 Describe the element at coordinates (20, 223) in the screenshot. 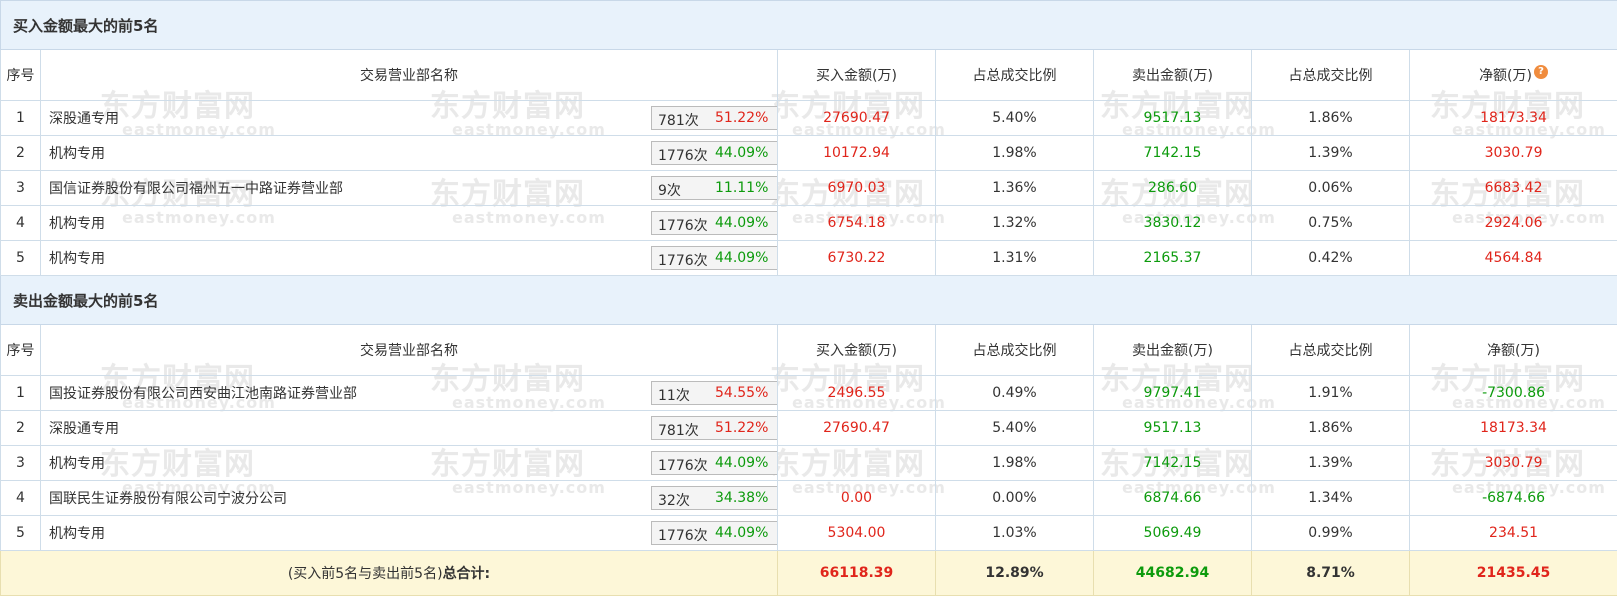

I see `row-index: 4` at that location.